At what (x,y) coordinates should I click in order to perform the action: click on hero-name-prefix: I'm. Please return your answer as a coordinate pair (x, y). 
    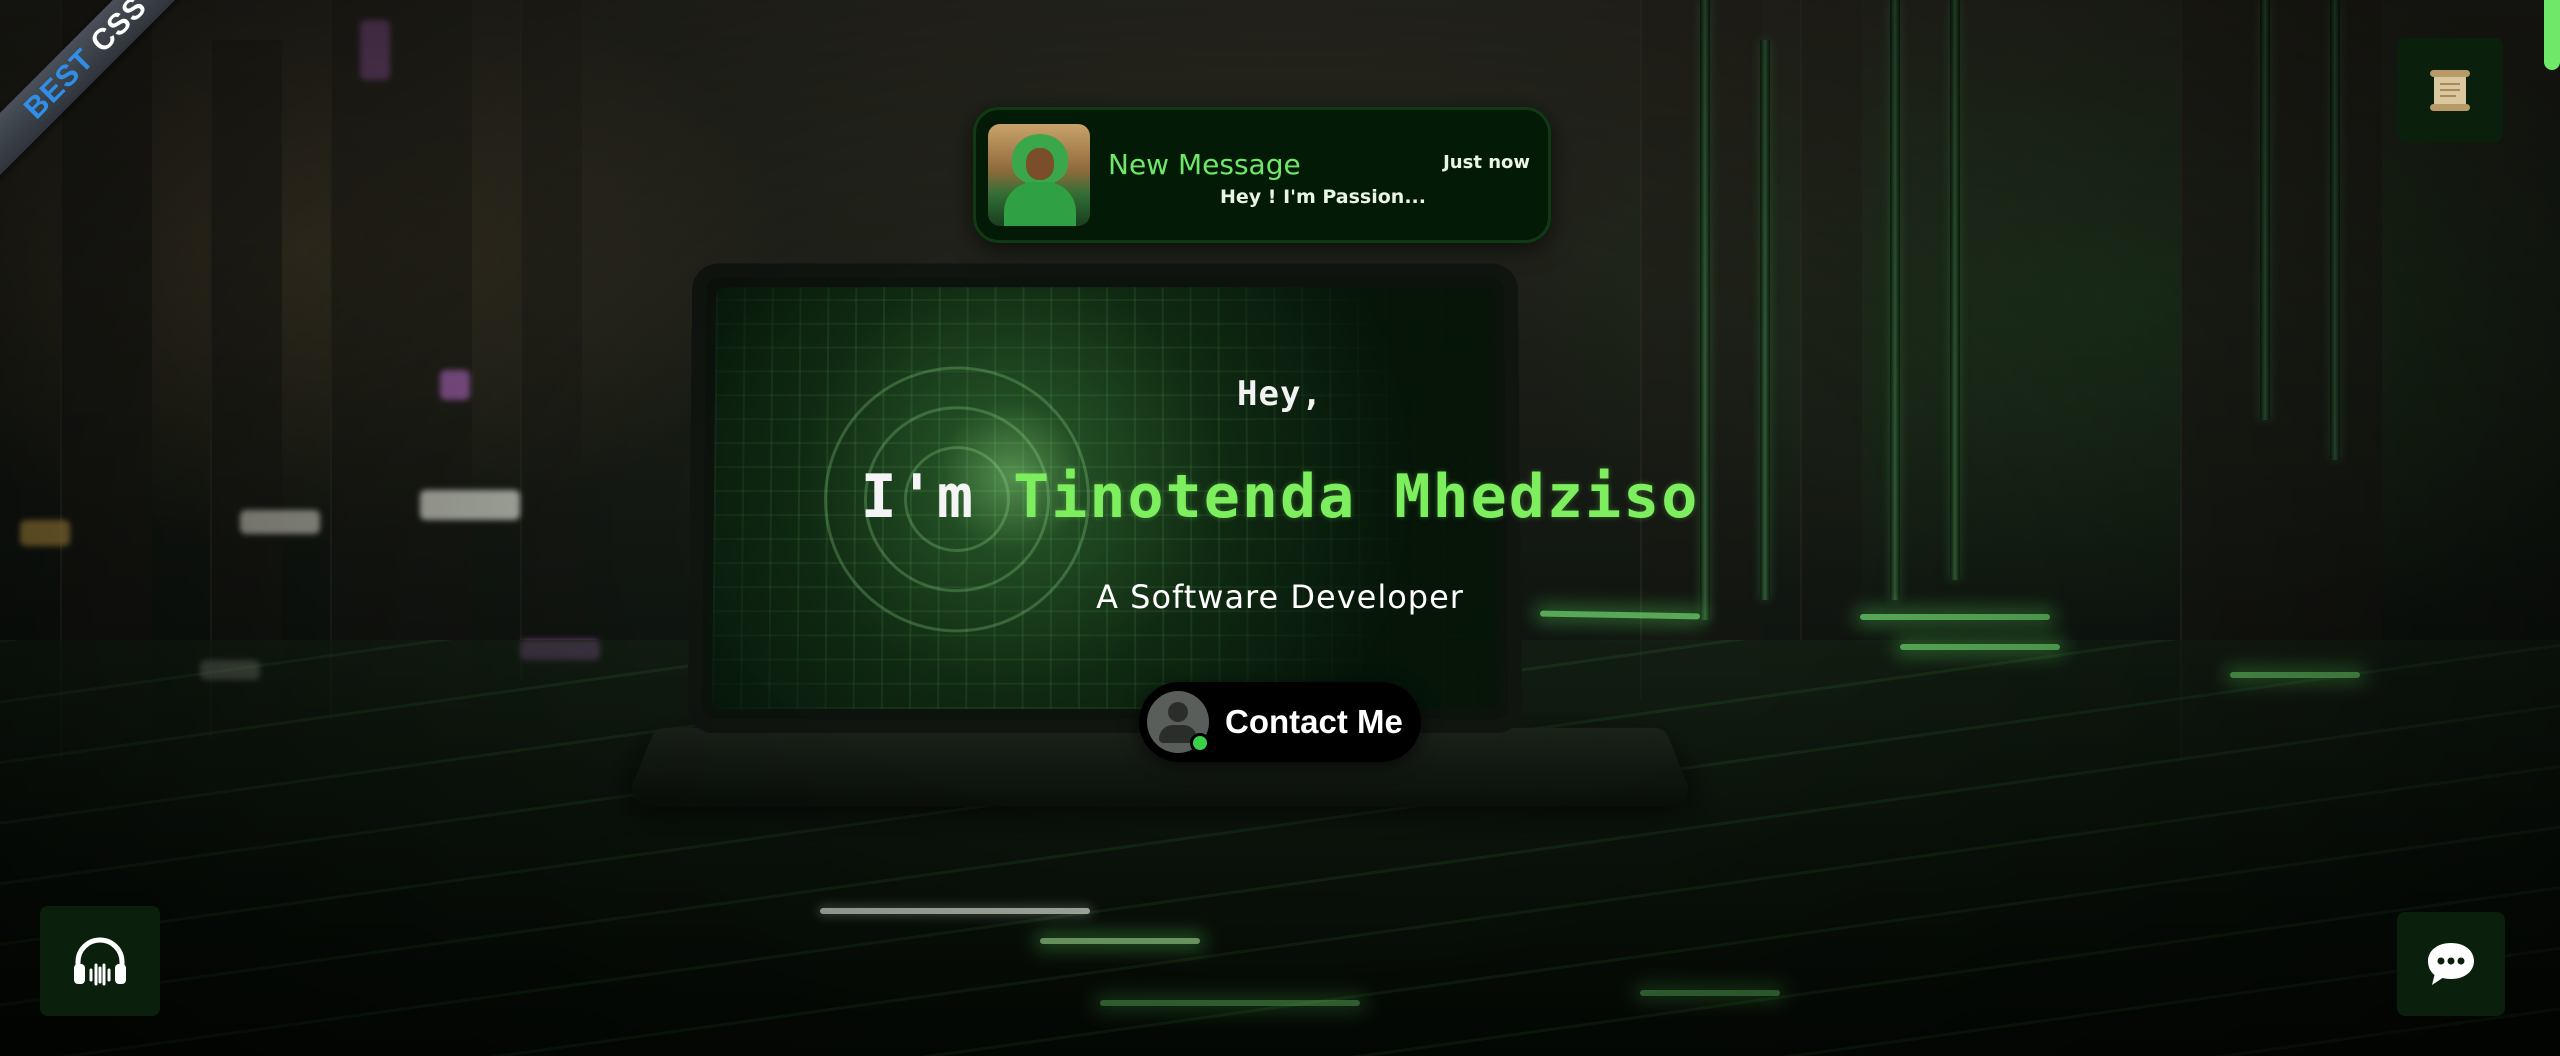
    Looking at the image, I should click on (918, 497).